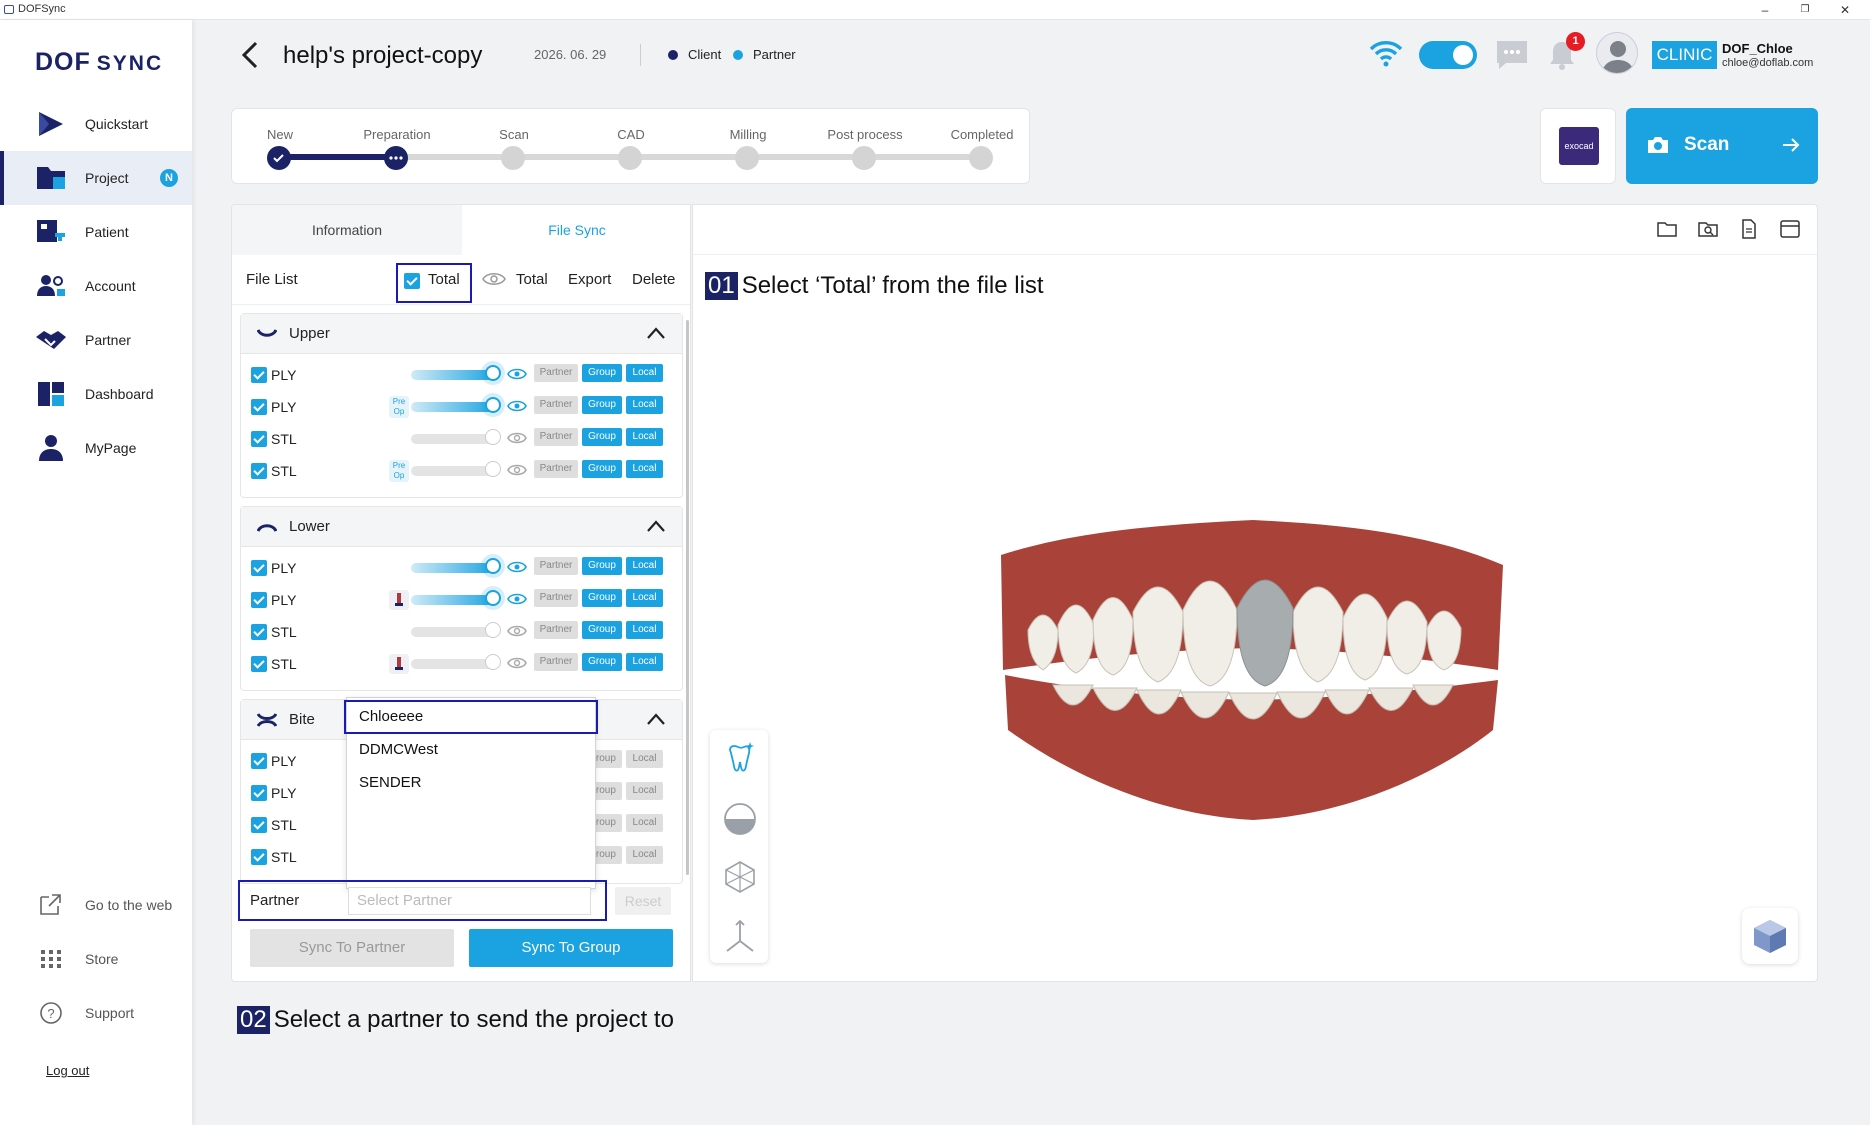 This screenshot has height=1125, width=1870. What do you see at coordinates (687, 597) in the screenshot?
I see `file-list-scrollbar` at bounding box center [687, 597].